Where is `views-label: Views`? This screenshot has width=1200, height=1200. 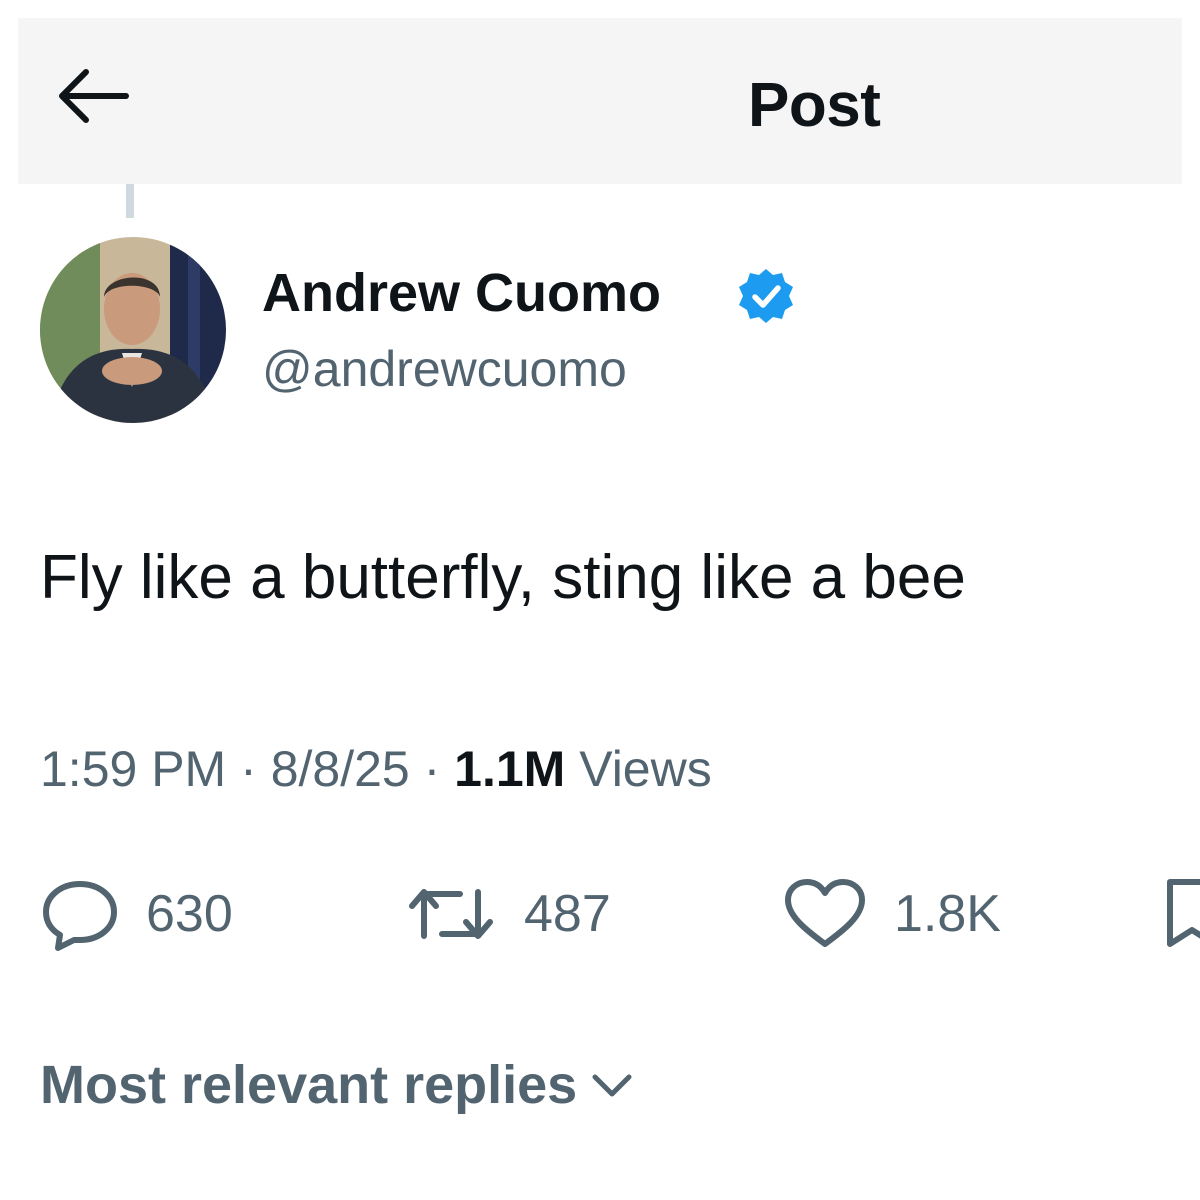 views-label: Views is located at coordinates (645, 769).